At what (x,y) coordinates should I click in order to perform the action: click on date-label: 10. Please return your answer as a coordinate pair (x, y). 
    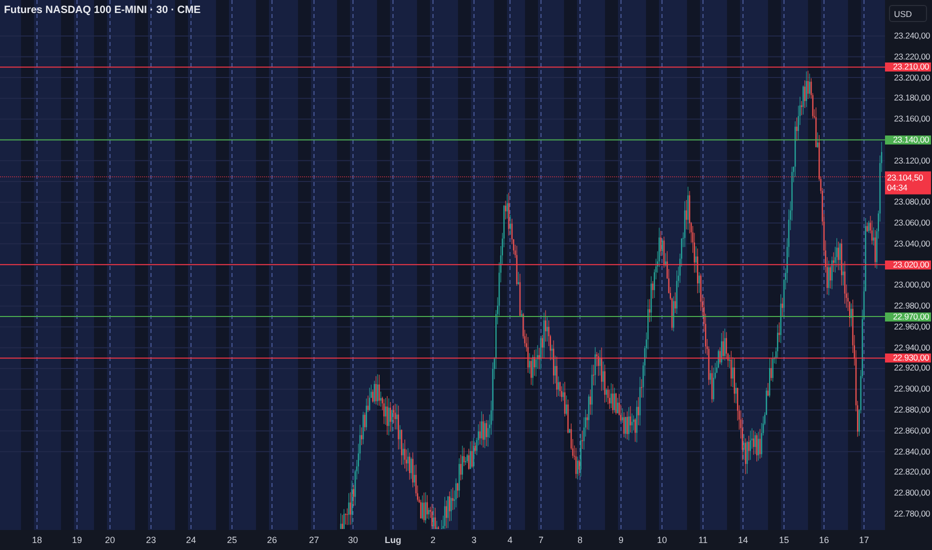
    Looking at the image, I should click on (662, 540).